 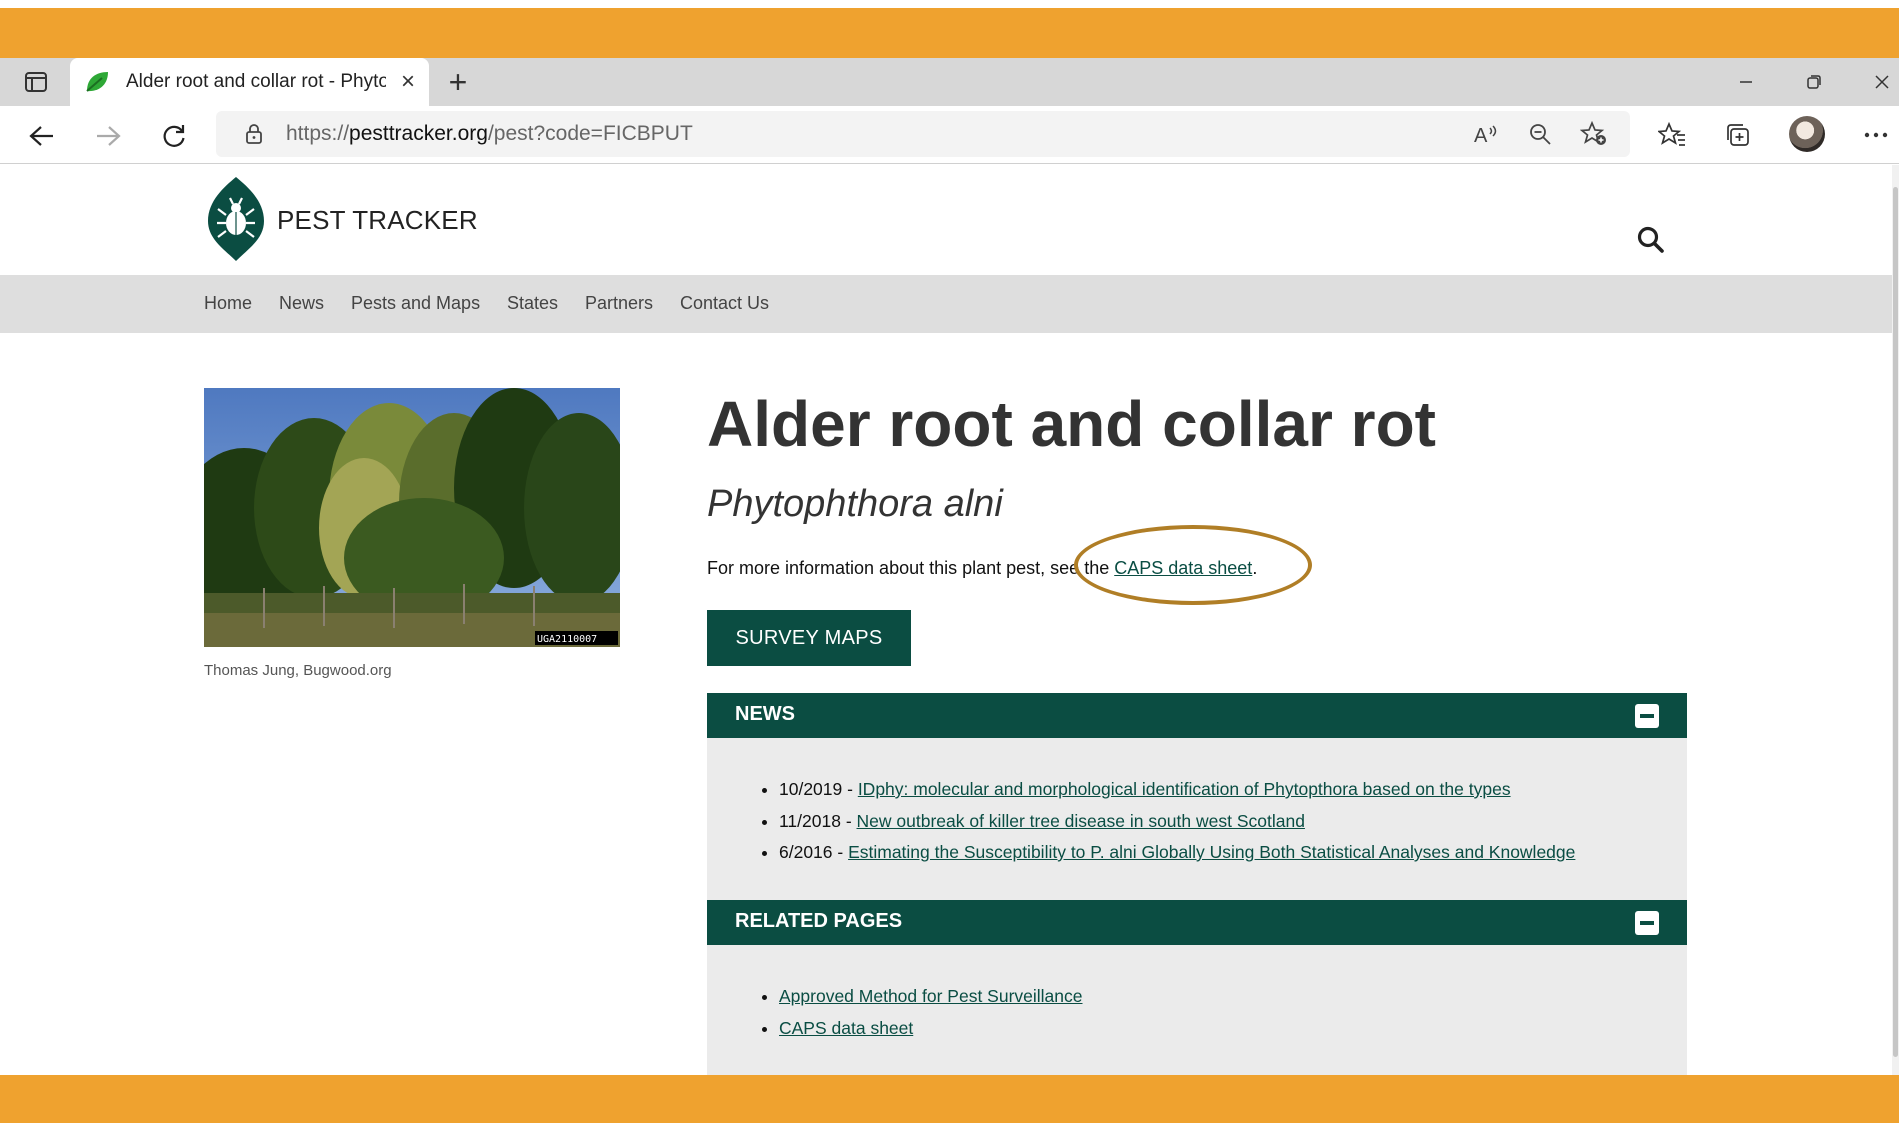 What do you see at coordinates (1876, 135) in the screenshot?
I see `more-options-icon` at bounding box center [1876, 135].